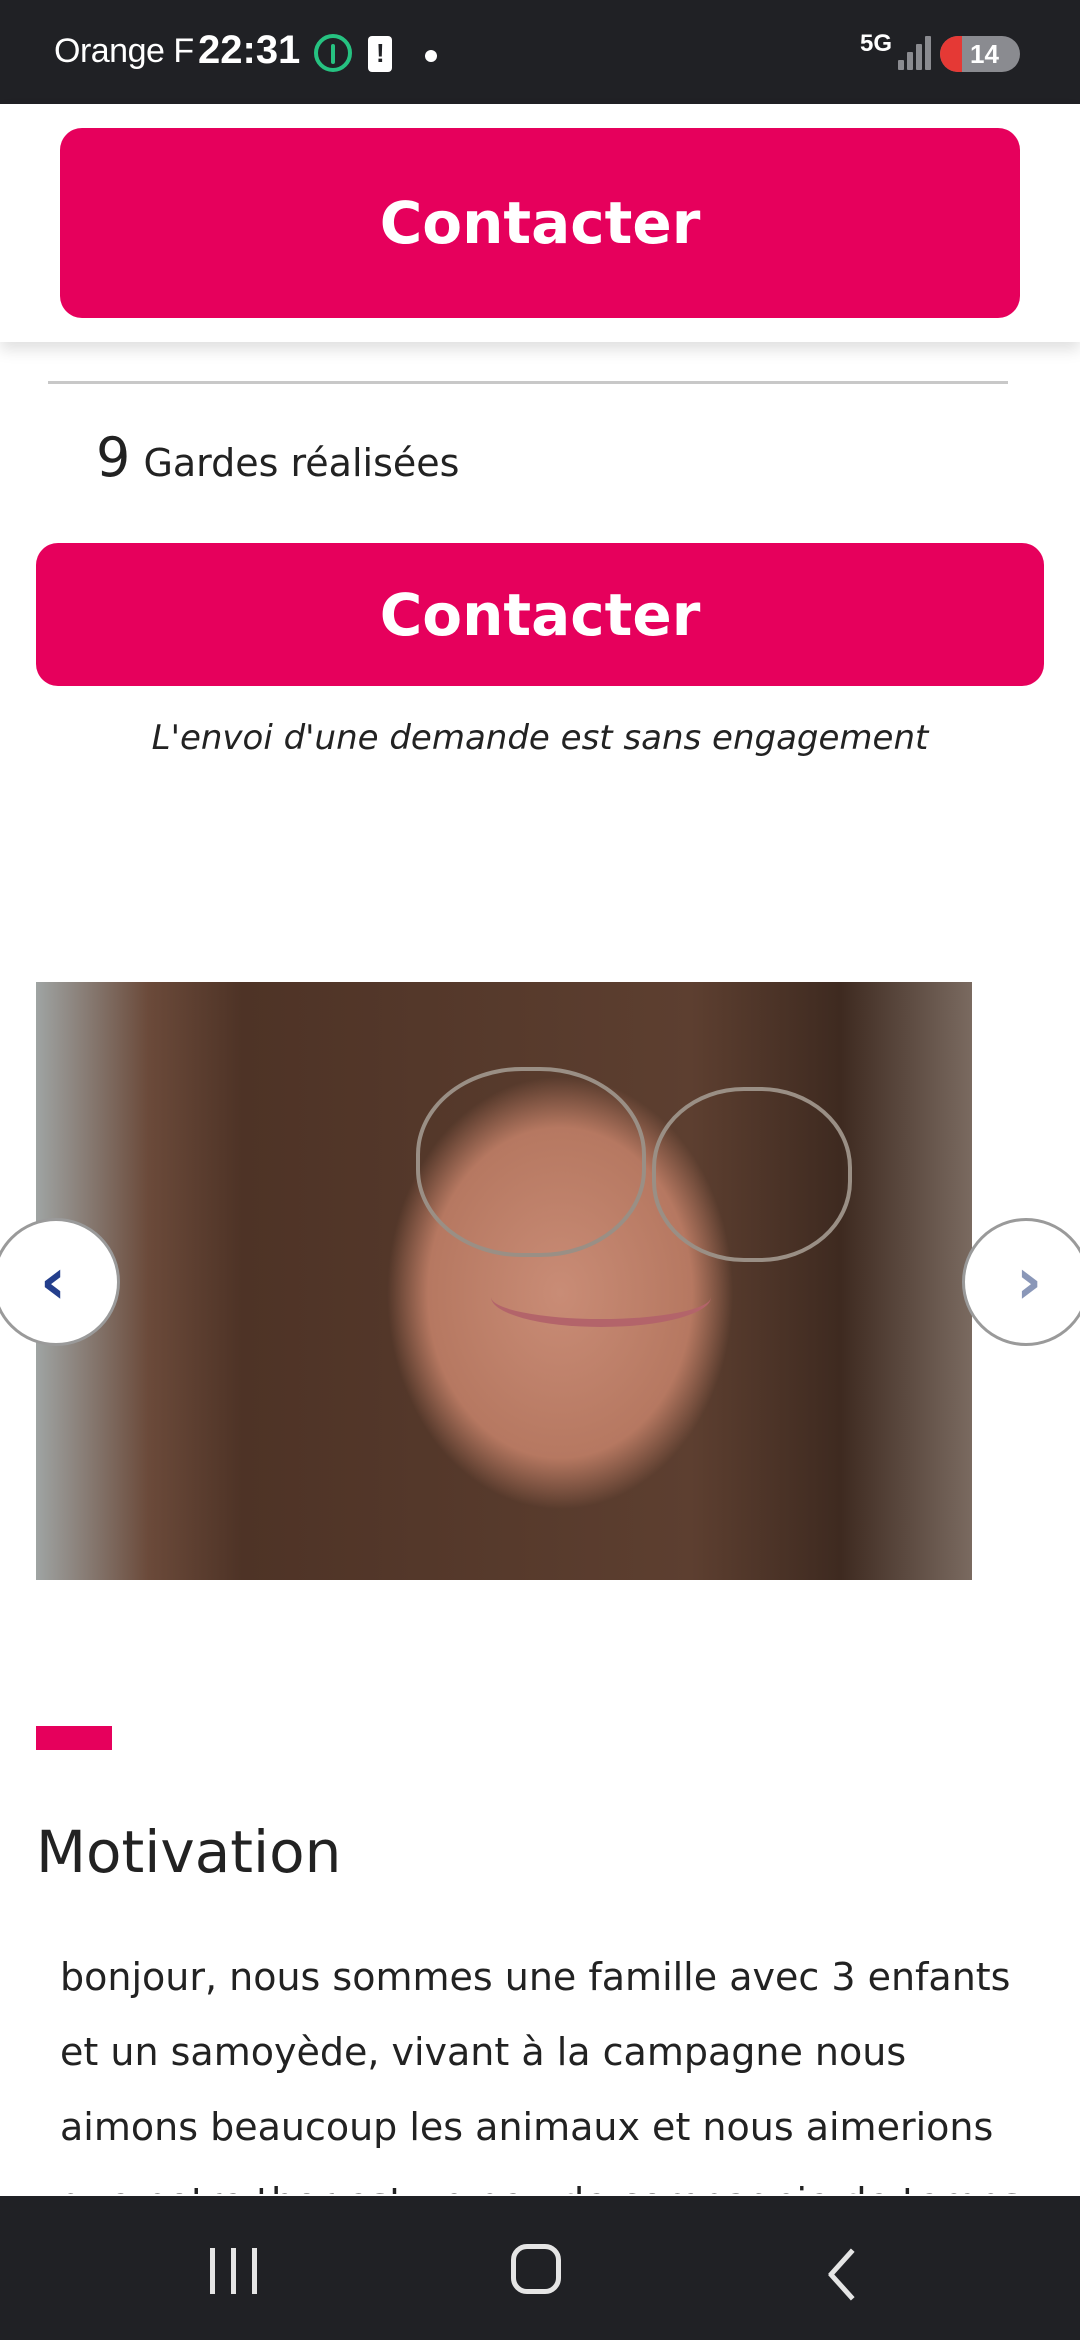 The height and width of the screenshot is (2340, 1080). Describe the element at coordinates (113, 457) in the screenshot. I see `gardes-count: 9` at that location.